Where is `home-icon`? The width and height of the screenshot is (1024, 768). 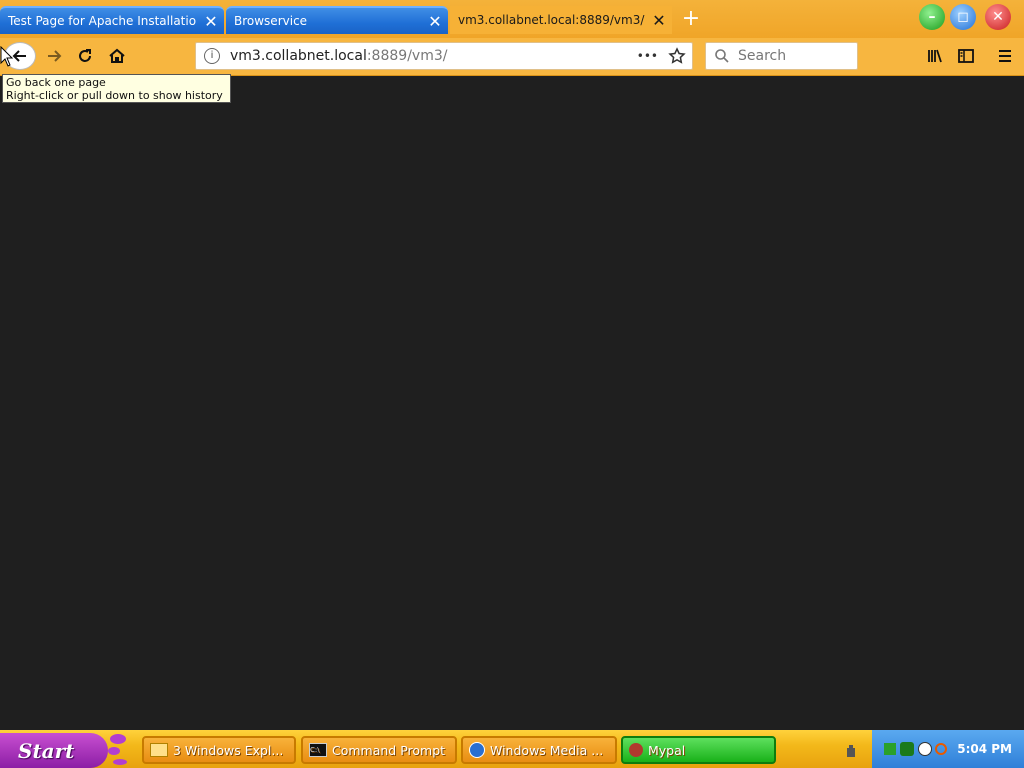
home-icon is located at coordinates (117, 55).